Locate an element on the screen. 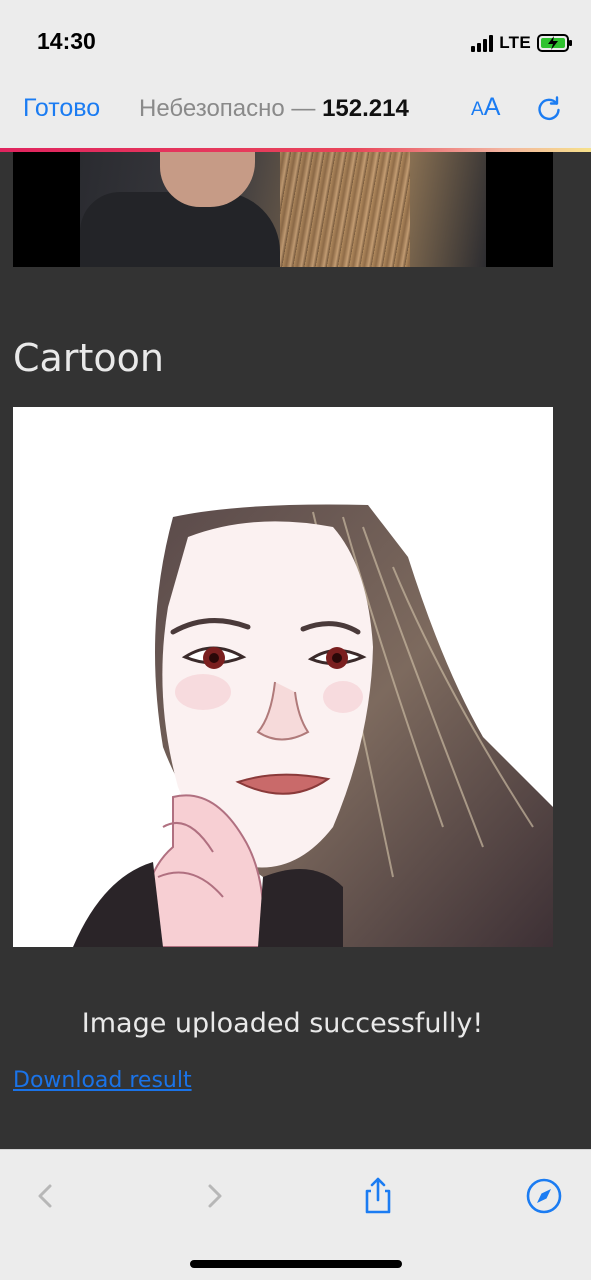 The height and width of the screenshot is (1280, 591). home-indicator is located at coordinates (296, 1264).